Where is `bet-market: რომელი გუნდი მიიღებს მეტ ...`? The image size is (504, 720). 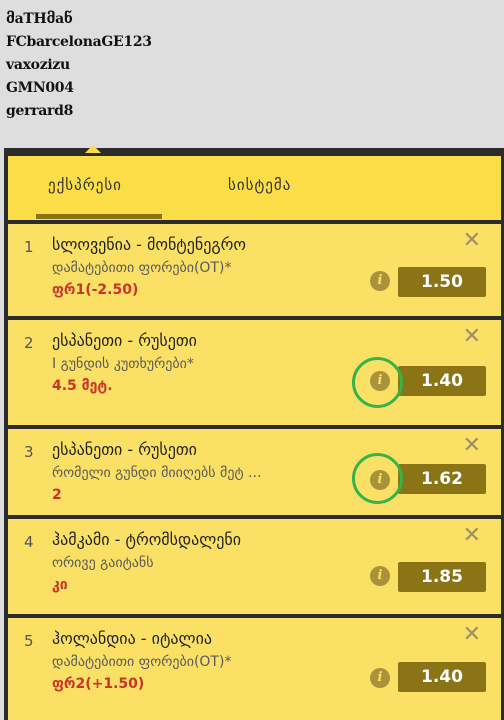 bet-market: რომელი გუნდი მიიღებს მეტ ... is located at coordinates (157, 473).